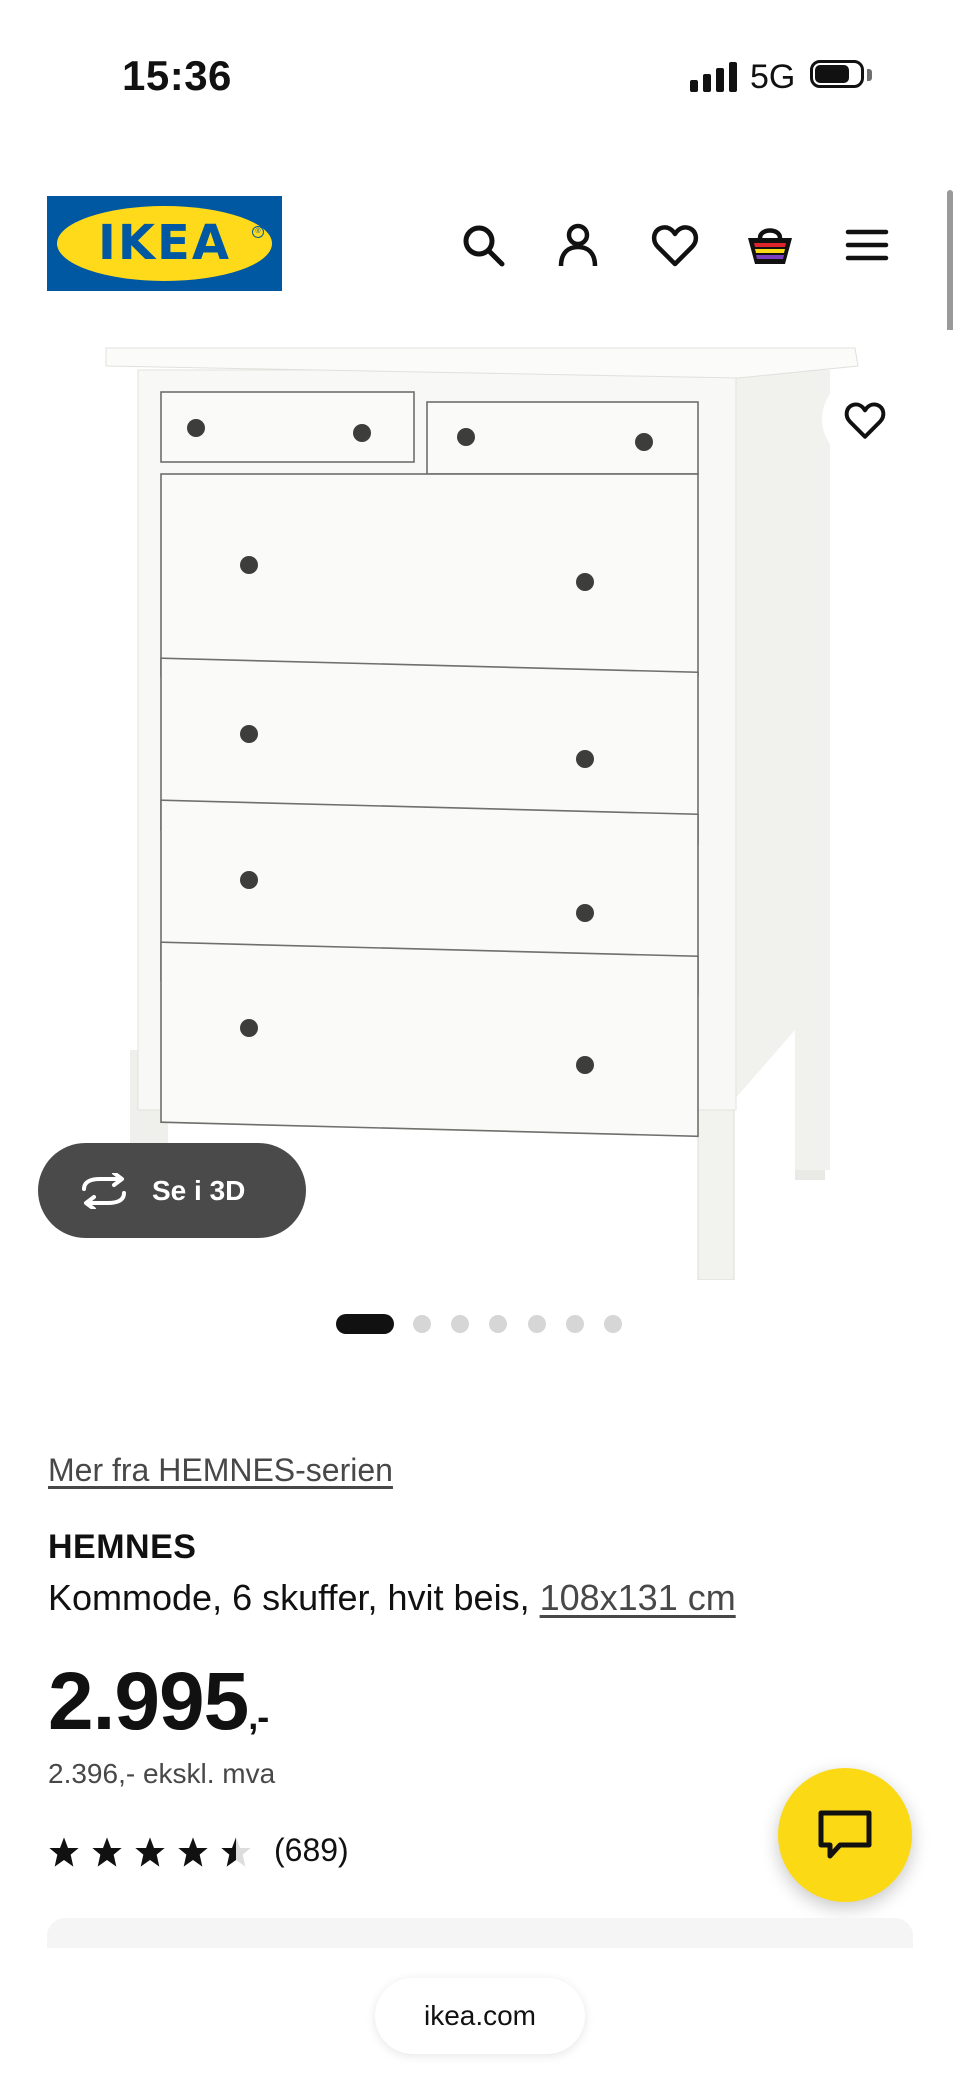 The height and width of the screenshot is (2087, 960). Describe the element at coordinates (480, 2016) in the screenshot. I see `browser-url-bar: ikea.com` at that location.